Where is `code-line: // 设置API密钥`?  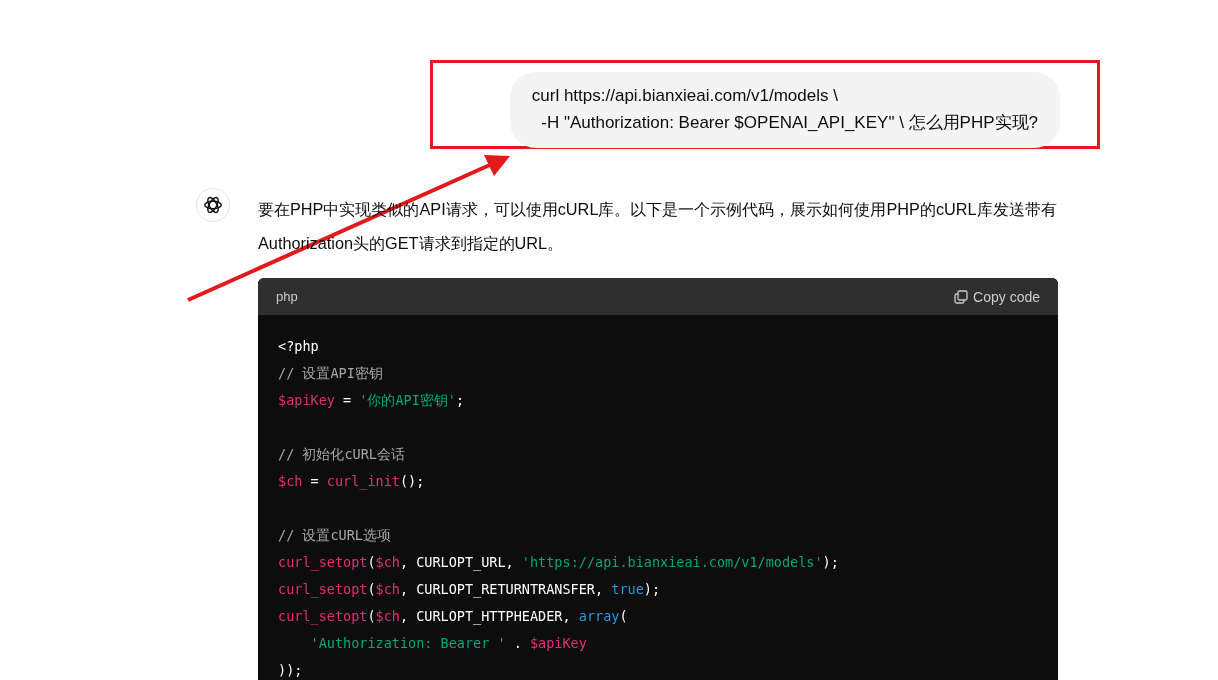
code-line: // 设置API密钥 is located at coordinates (331, 373).